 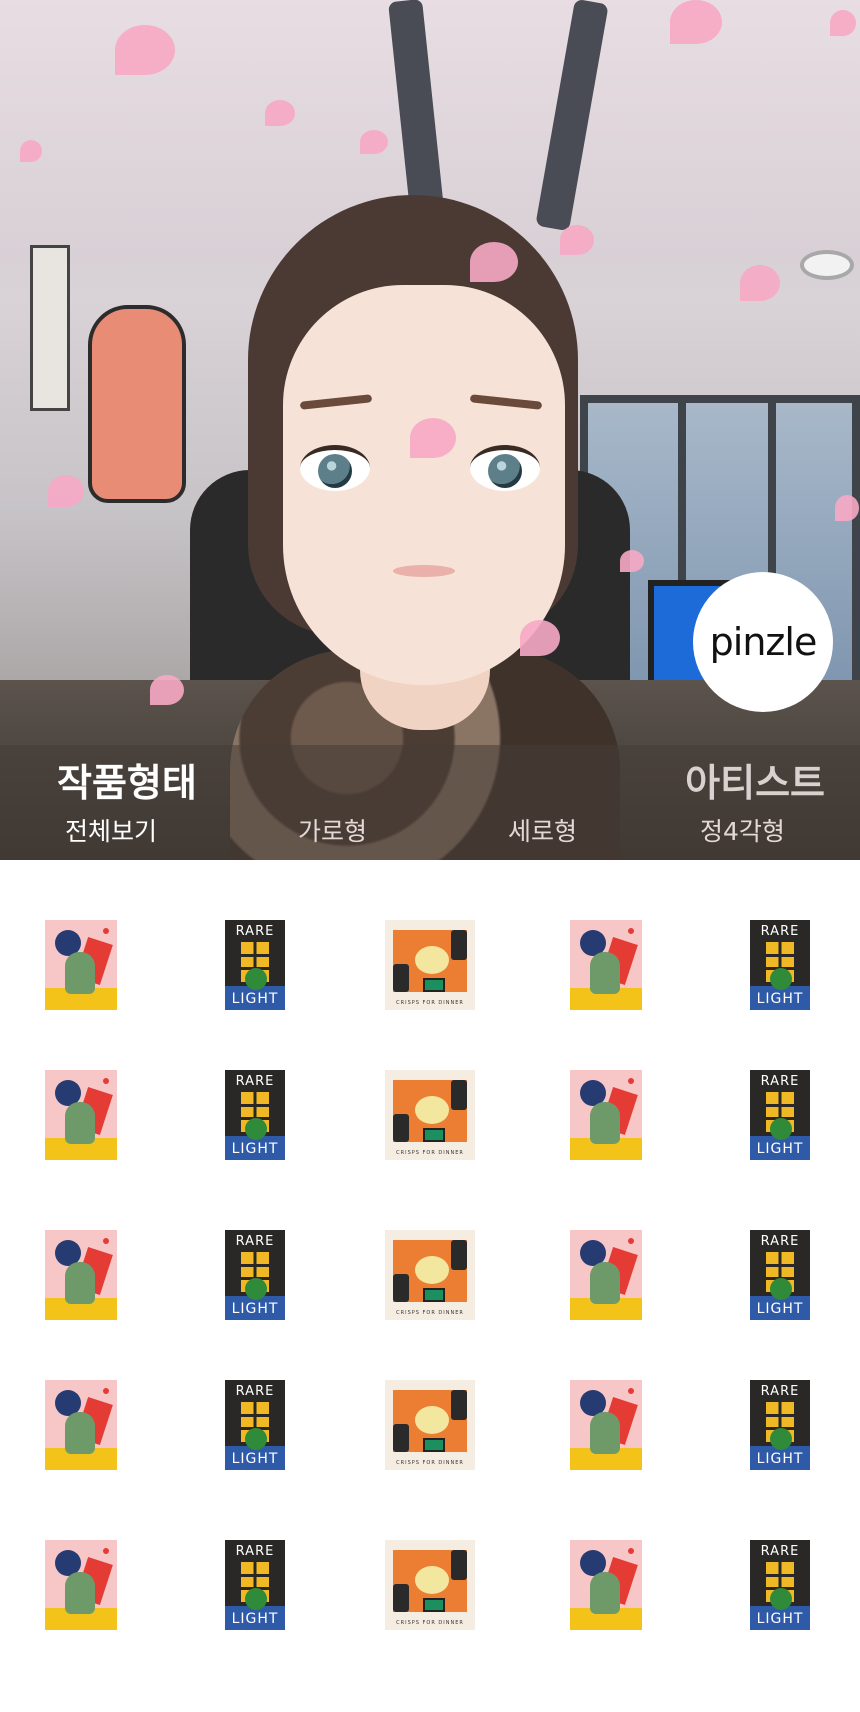 I want to click on character-mouth, so click(x=424, y=571).